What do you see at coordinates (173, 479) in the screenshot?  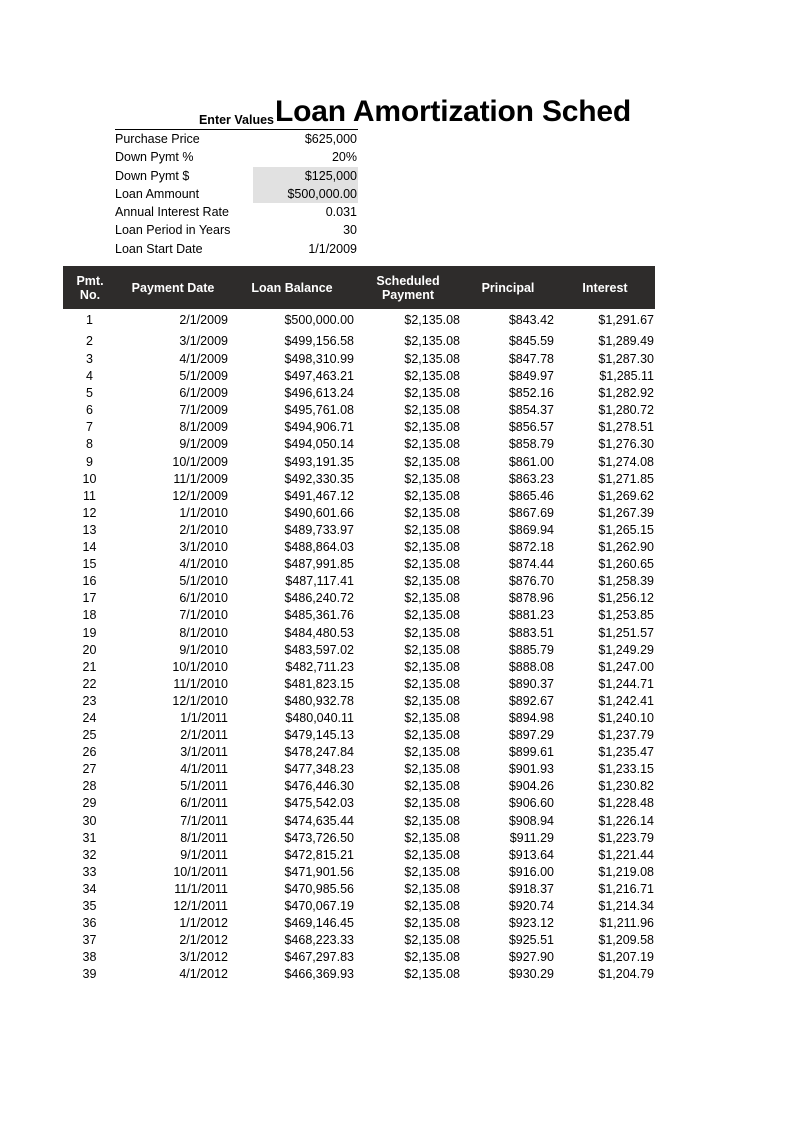 I see `cell-payment-date: 11/1/2009` at bounding box center [173, 479].